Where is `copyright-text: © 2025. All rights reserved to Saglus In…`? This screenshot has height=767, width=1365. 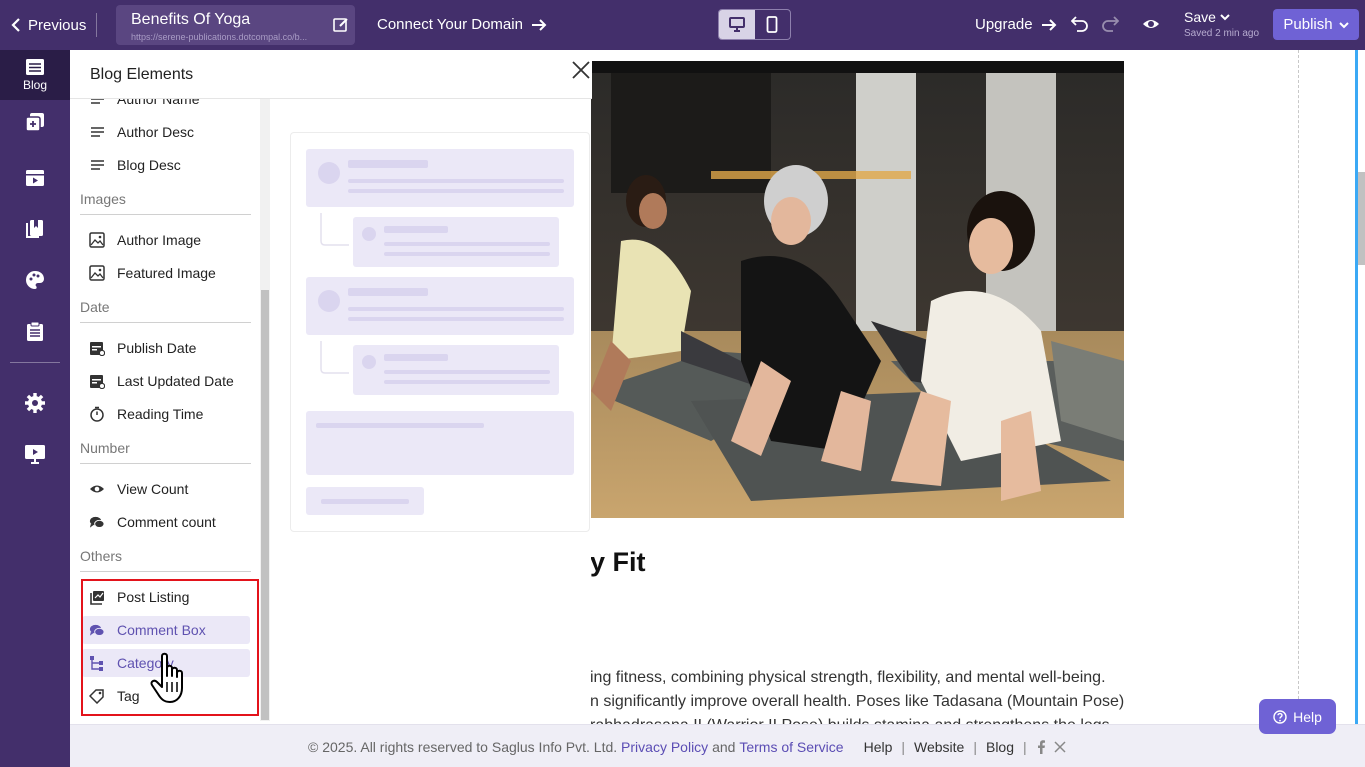 copyright-text: © 2025. All rights reserved to Saglus In… is located at coordinates (463, 747).